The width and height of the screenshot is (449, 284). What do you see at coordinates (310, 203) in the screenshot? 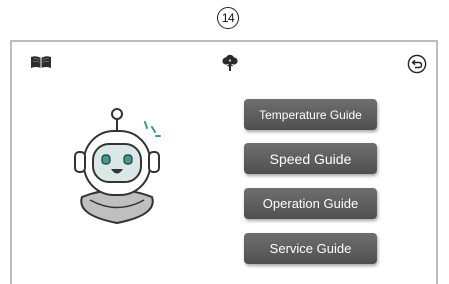
I see `operation-guide-button: Operation Guide` at bounding box center [310, 203].